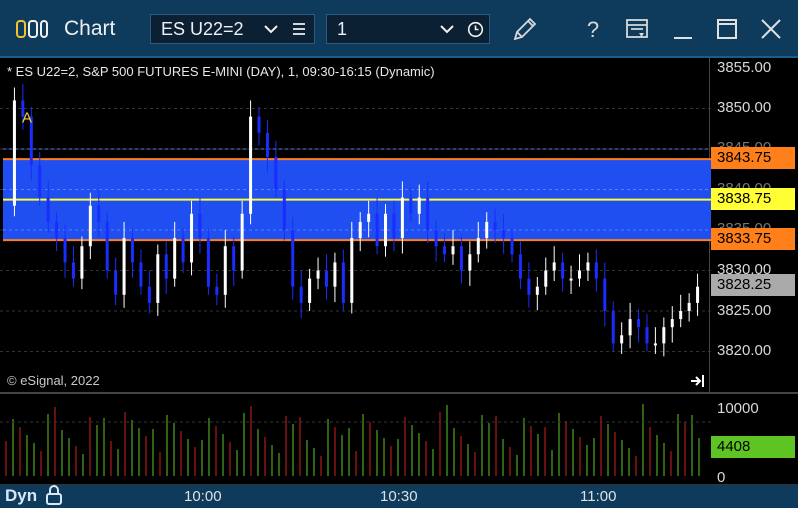 Image resolution: width=798 pixels, height=508 pixels. Describe the element at coordinates (771, 29) in the screenshot. I see `close-icon` at that location.